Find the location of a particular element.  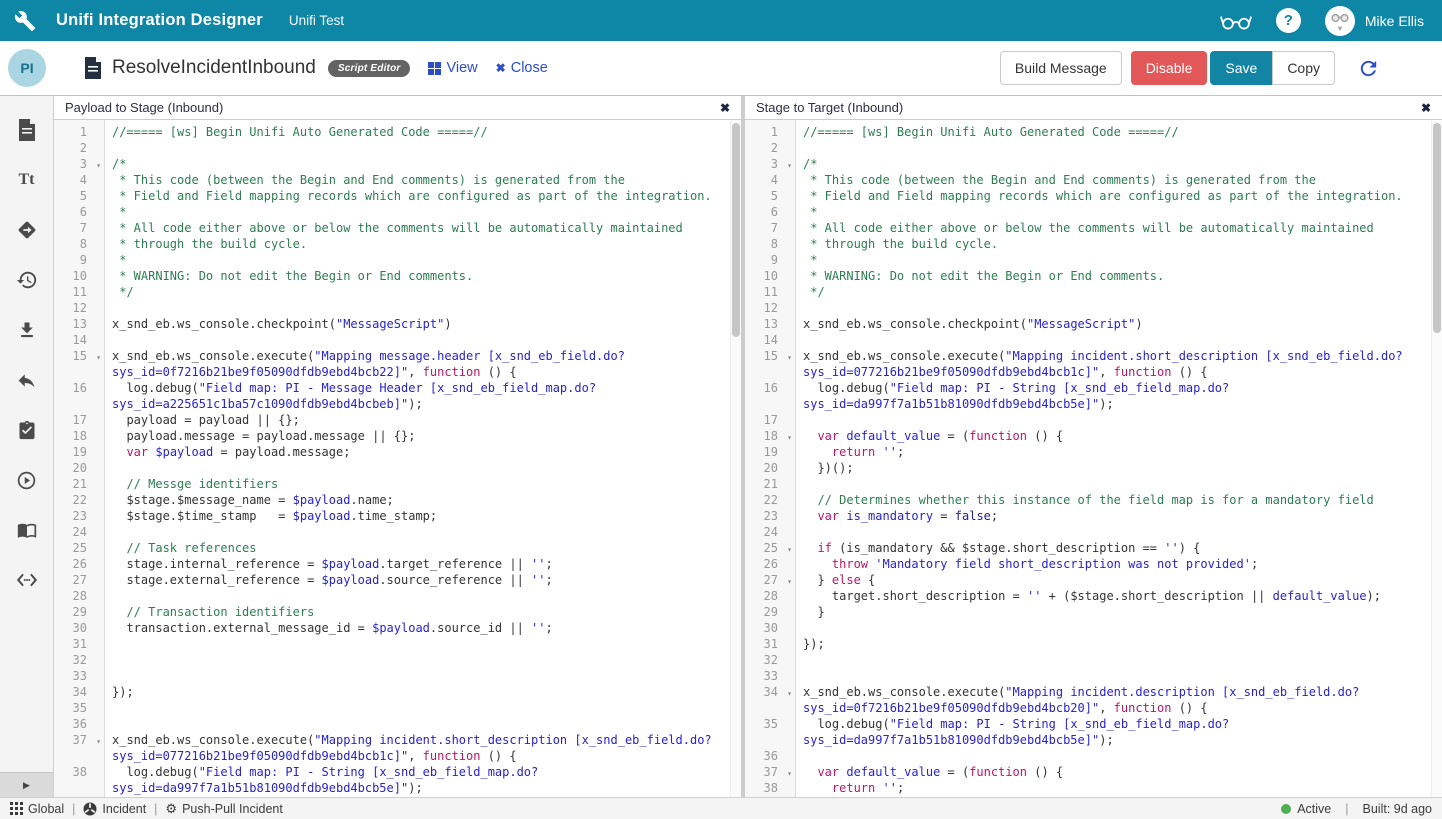

code-text: var default_value = (function () { is located at coordinates (1118, 772).